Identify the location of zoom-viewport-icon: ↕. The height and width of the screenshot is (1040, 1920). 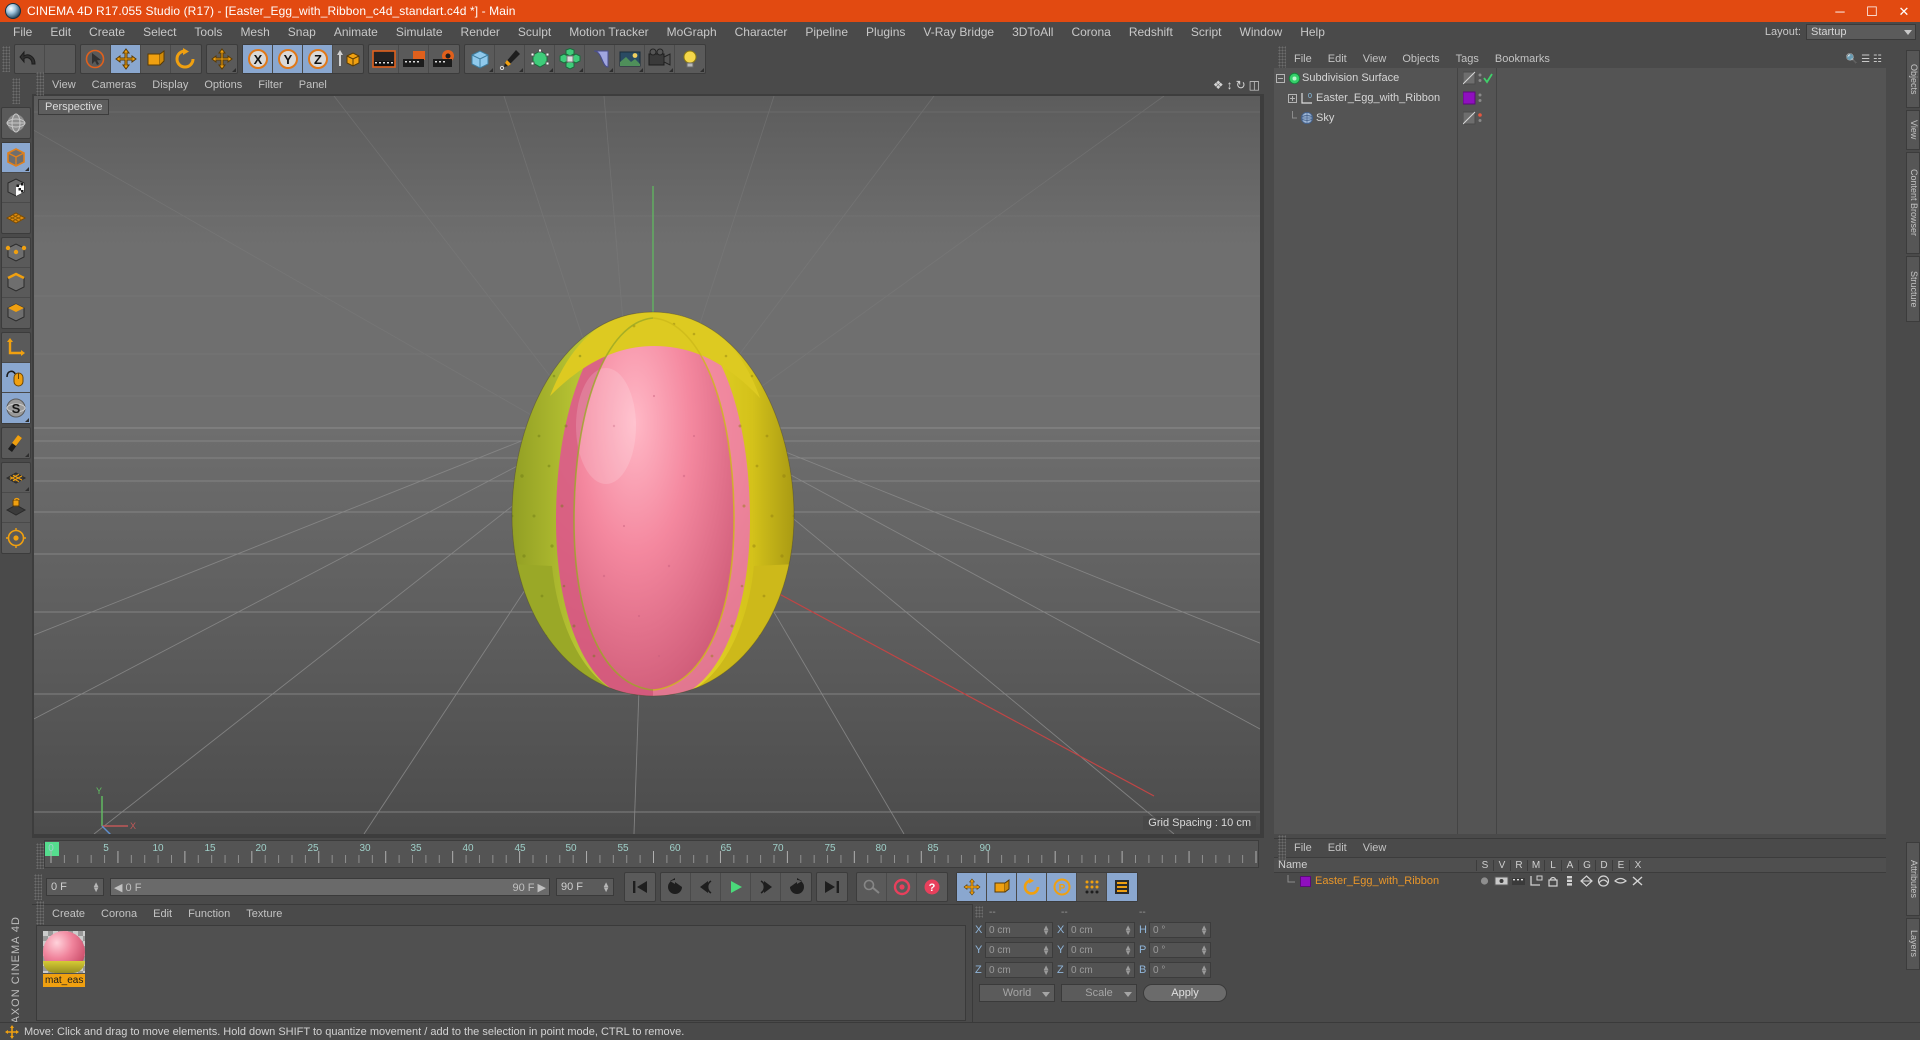
(1230, 85).